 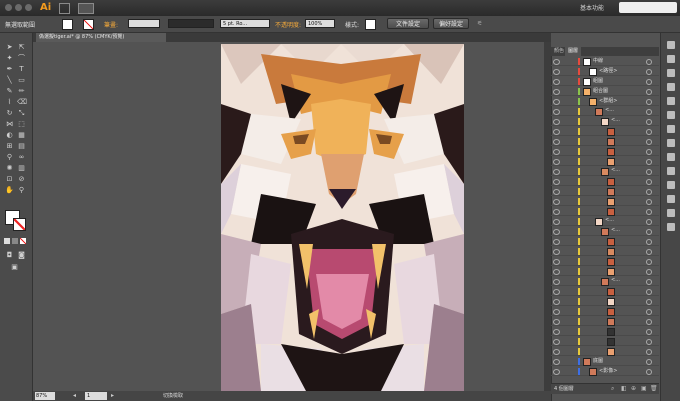 I want to click on magic-wand-tool-icon: ✦, so click(x=9, y=58).